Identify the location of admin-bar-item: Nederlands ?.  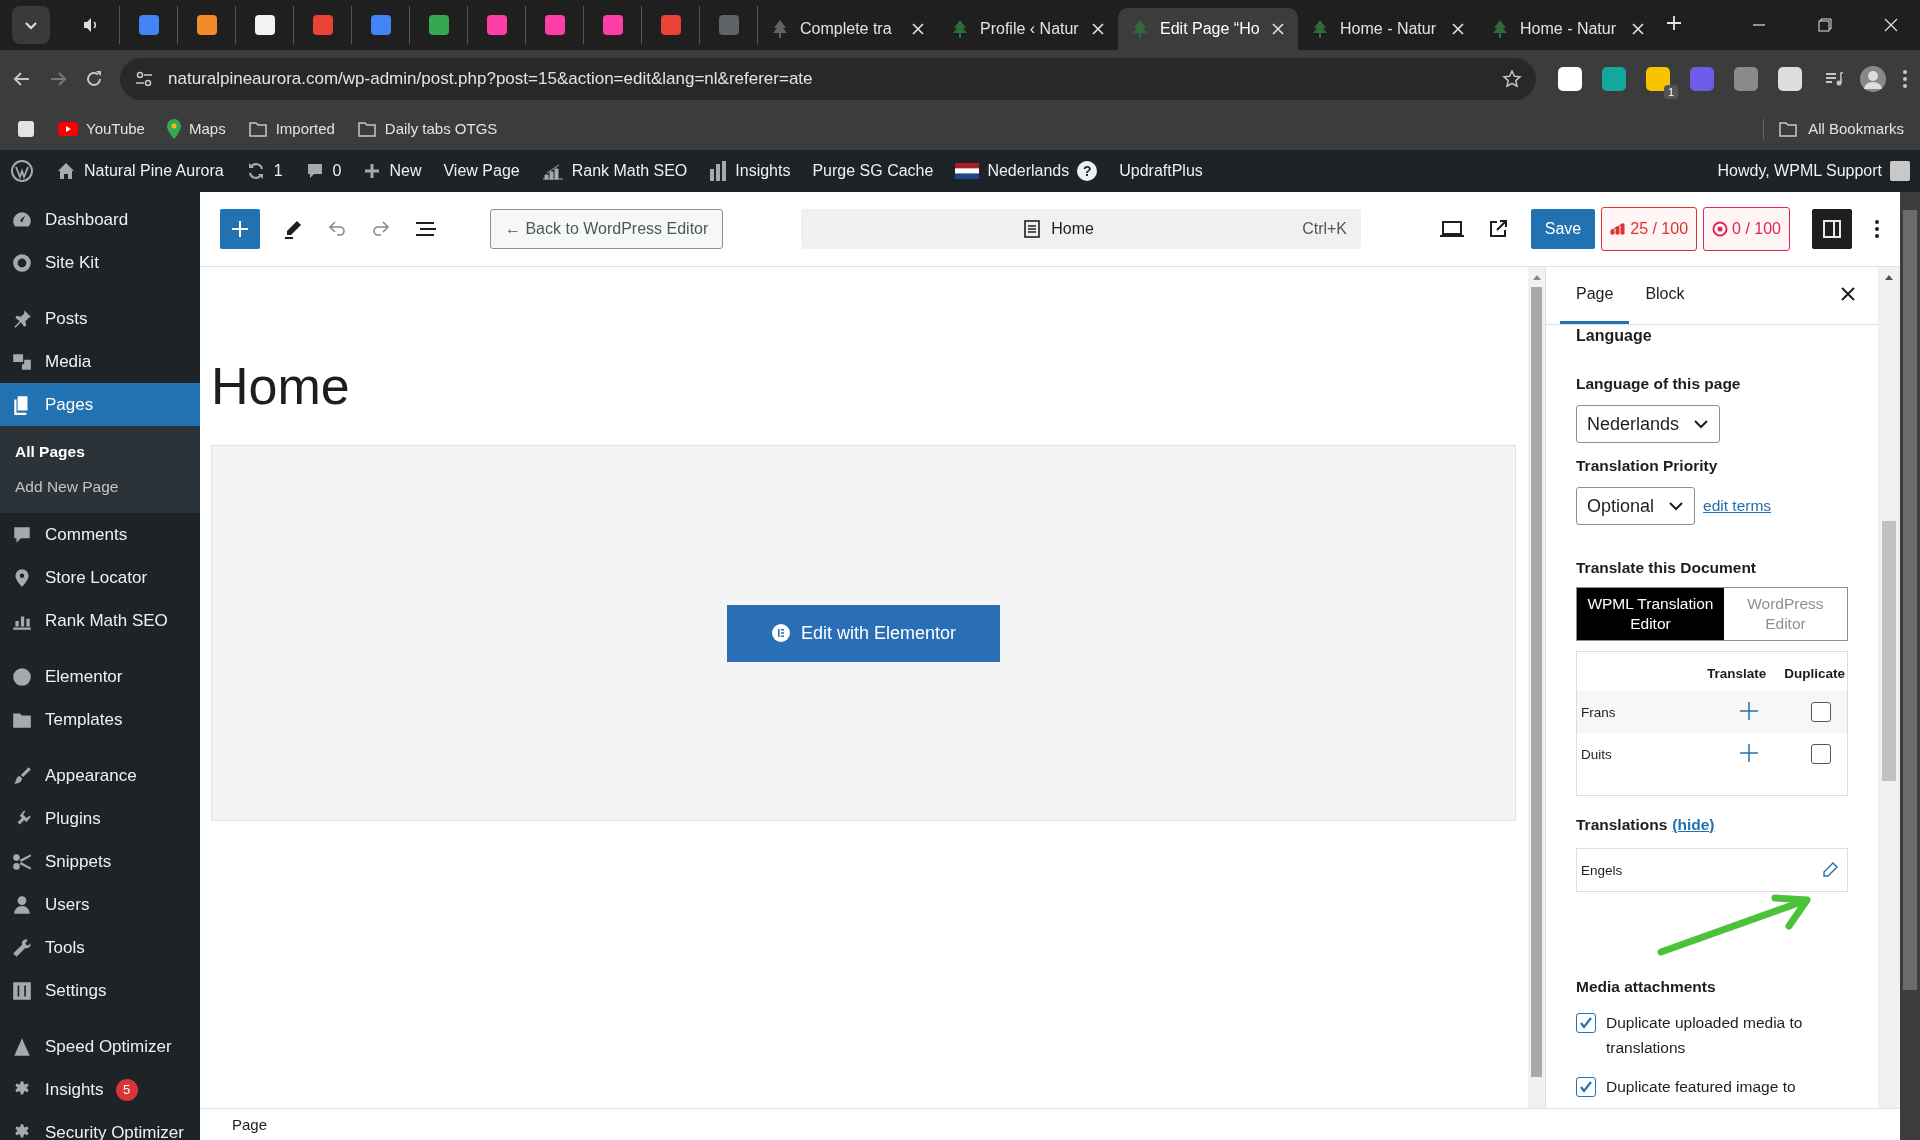
(1026, 171).